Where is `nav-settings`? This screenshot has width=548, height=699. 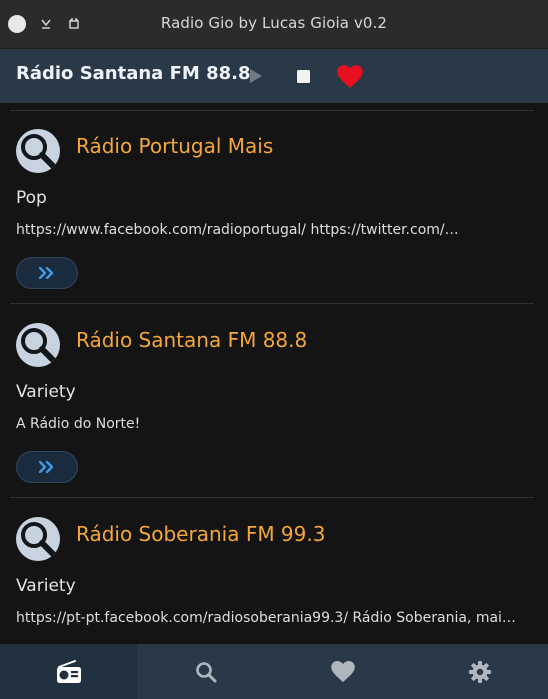 nav-settings is located at coordinates (479, 671).